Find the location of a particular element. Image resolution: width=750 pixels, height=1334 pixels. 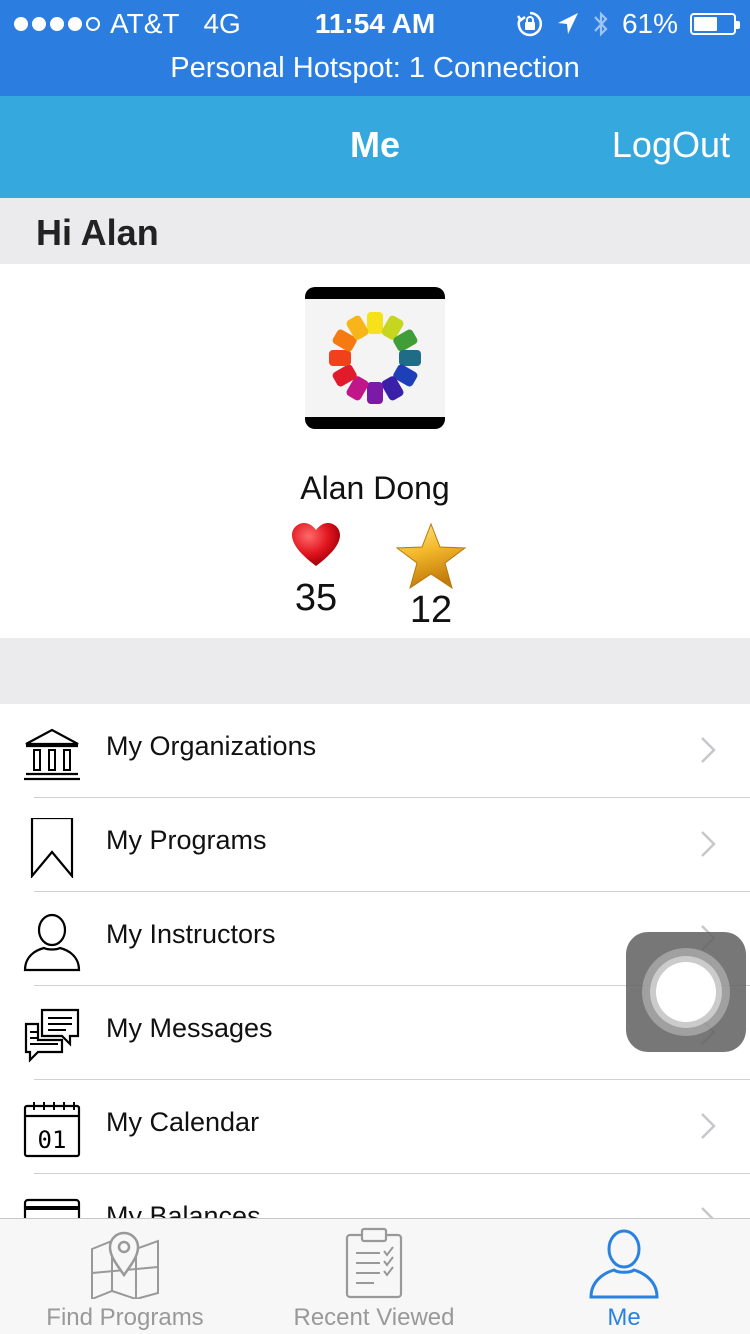

greeting-header: Hi Alan is located at coordinates (375, 231).